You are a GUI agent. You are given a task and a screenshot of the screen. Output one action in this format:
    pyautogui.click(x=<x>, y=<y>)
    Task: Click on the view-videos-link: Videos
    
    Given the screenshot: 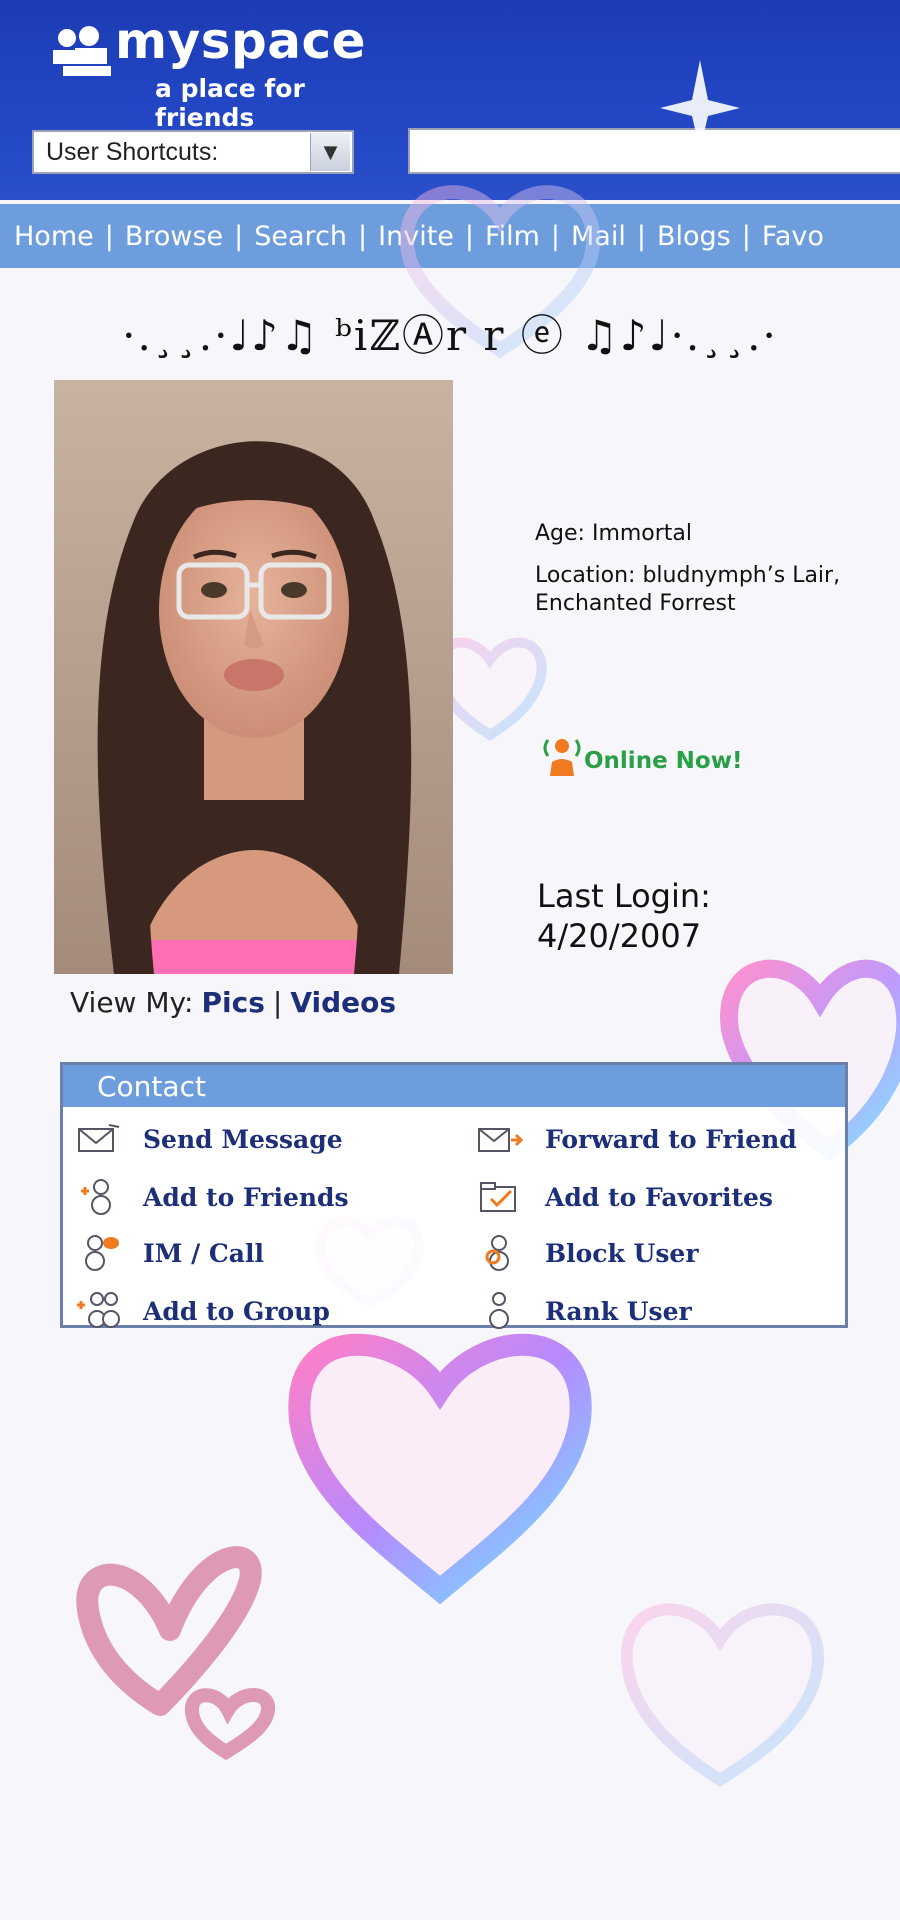 What is the action you would take?
    pyautogui.click(x=343, y=1002)
    